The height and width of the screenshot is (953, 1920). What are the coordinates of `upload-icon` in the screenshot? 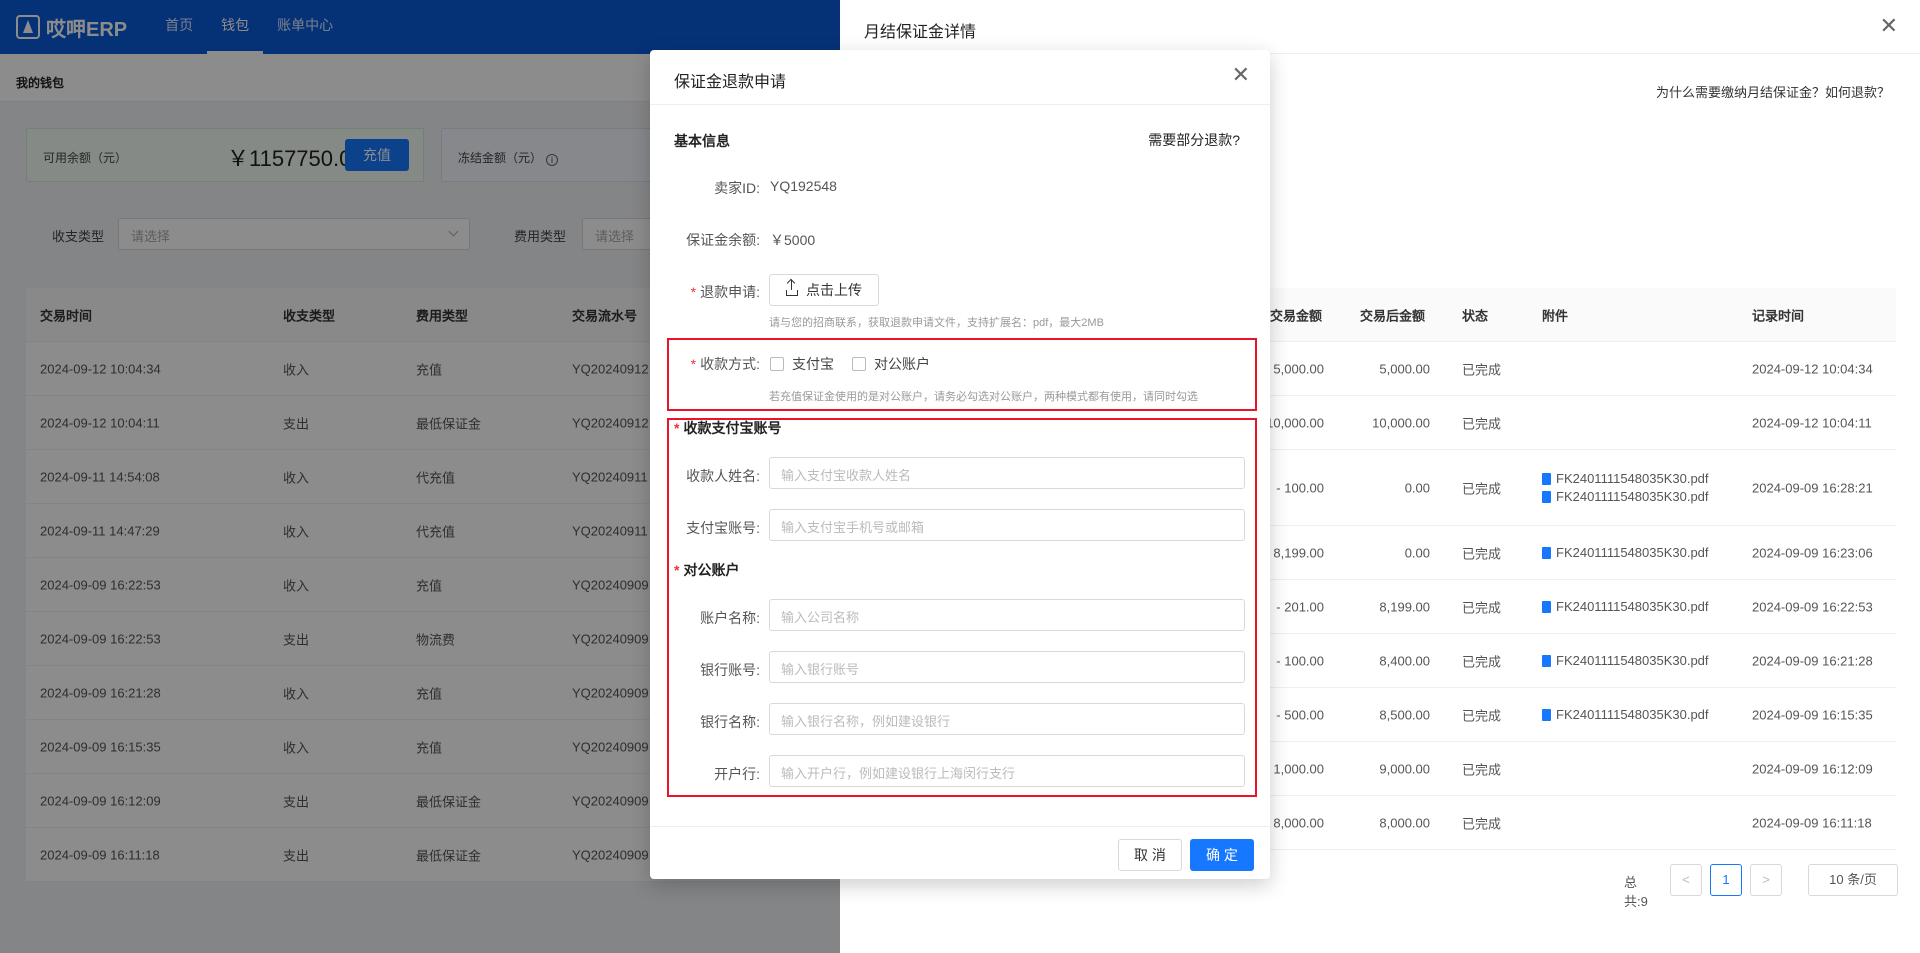 It's located at (792, 288).